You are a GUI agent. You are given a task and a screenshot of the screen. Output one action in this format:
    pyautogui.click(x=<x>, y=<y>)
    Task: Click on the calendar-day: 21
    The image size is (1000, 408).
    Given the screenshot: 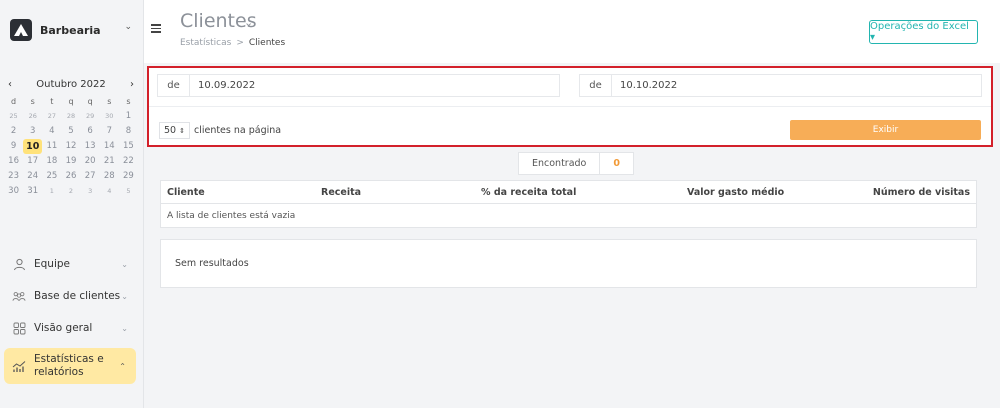 What is the action you would take?
    pyautogui.click(x=109, y=161)
    